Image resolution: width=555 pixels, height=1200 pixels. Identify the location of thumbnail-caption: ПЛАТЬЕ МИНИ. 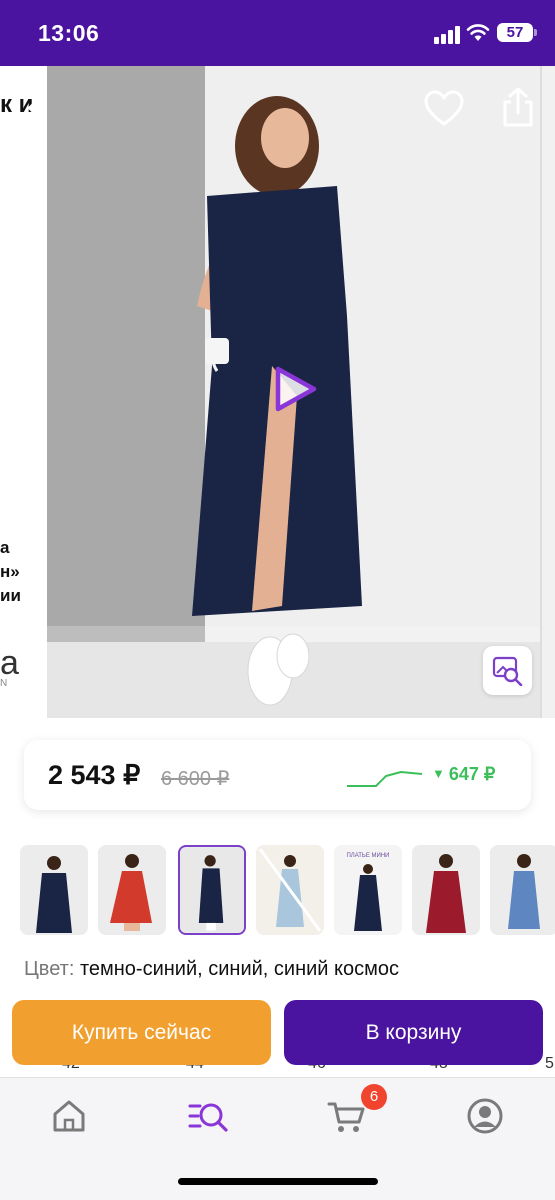
(367, 856).